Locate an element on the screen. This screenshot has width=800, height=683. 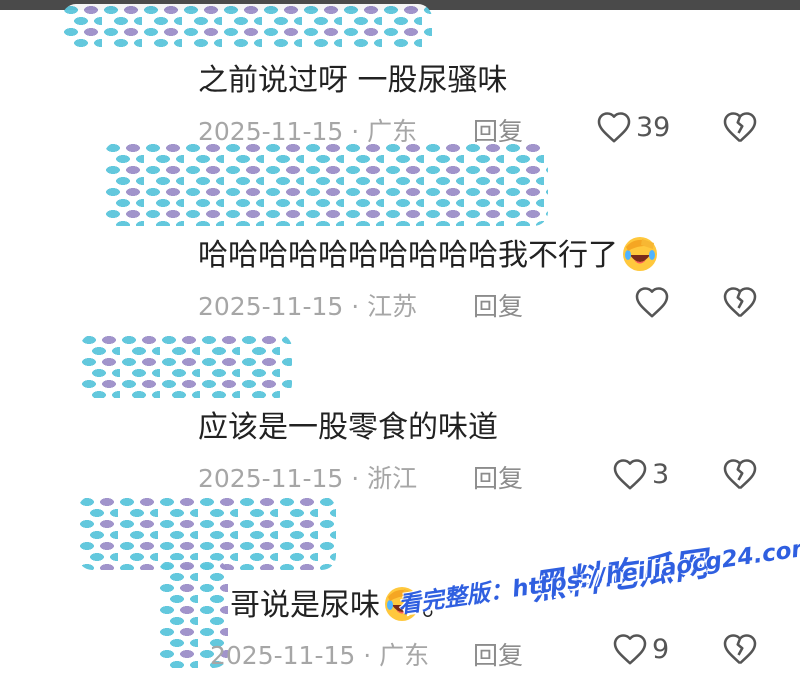
like-button-4: 9 is located at coordinates (640, 649).